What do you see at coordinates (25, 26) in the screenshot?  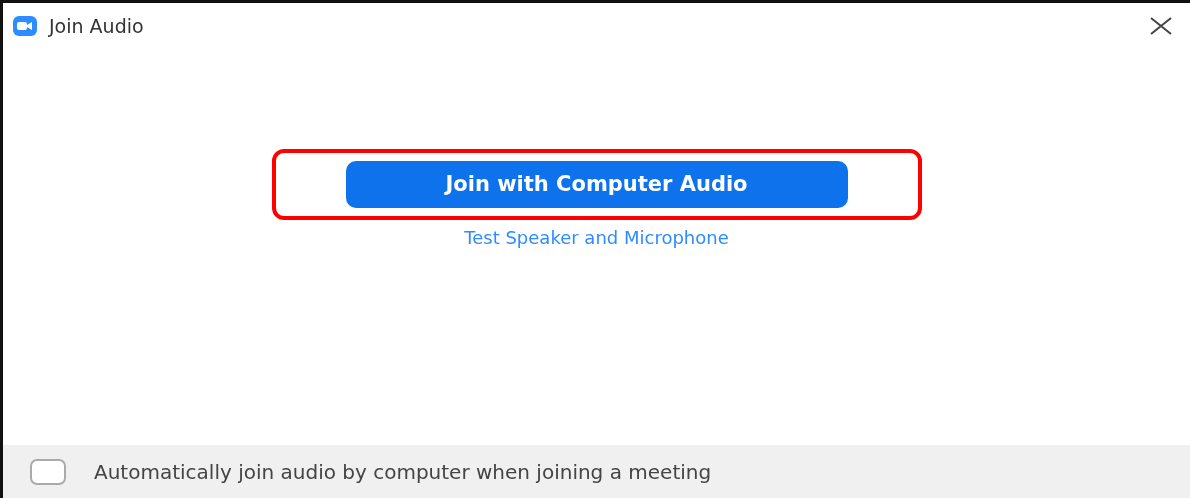 I see `video-camera-icon` at bounding box center [25, 26].